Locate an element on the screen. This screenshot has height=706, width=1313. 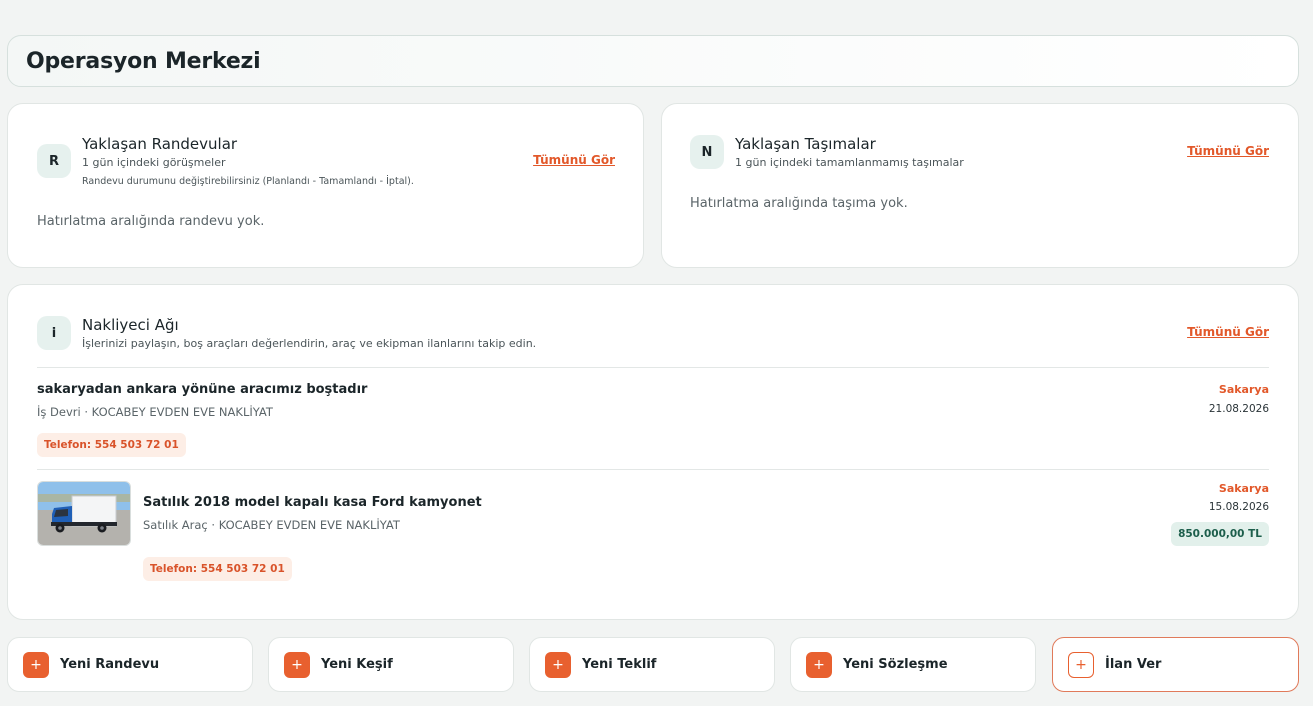
post-listing-button: + İlan Ver is located at coordinates (1175, 664).